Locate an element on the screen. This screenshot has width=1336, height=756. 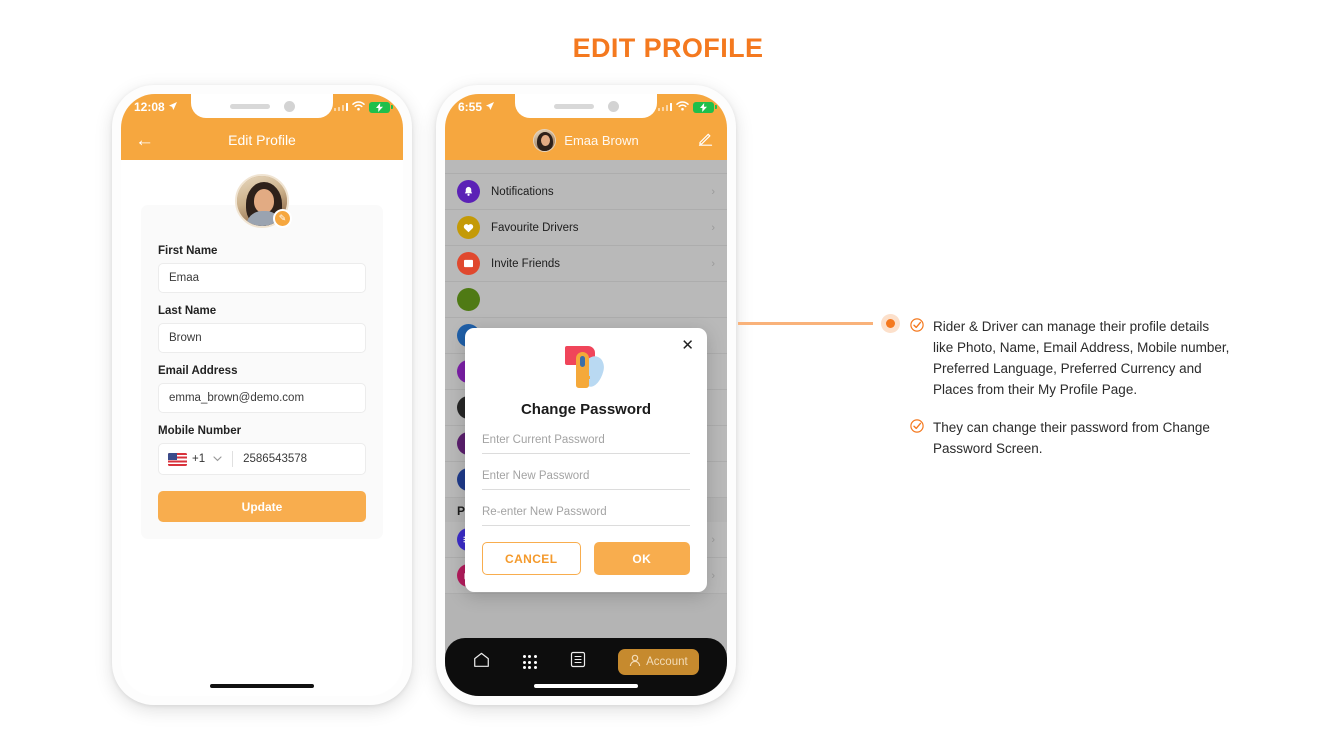
close-icon: ✕ is located at coordinates (687, 345).